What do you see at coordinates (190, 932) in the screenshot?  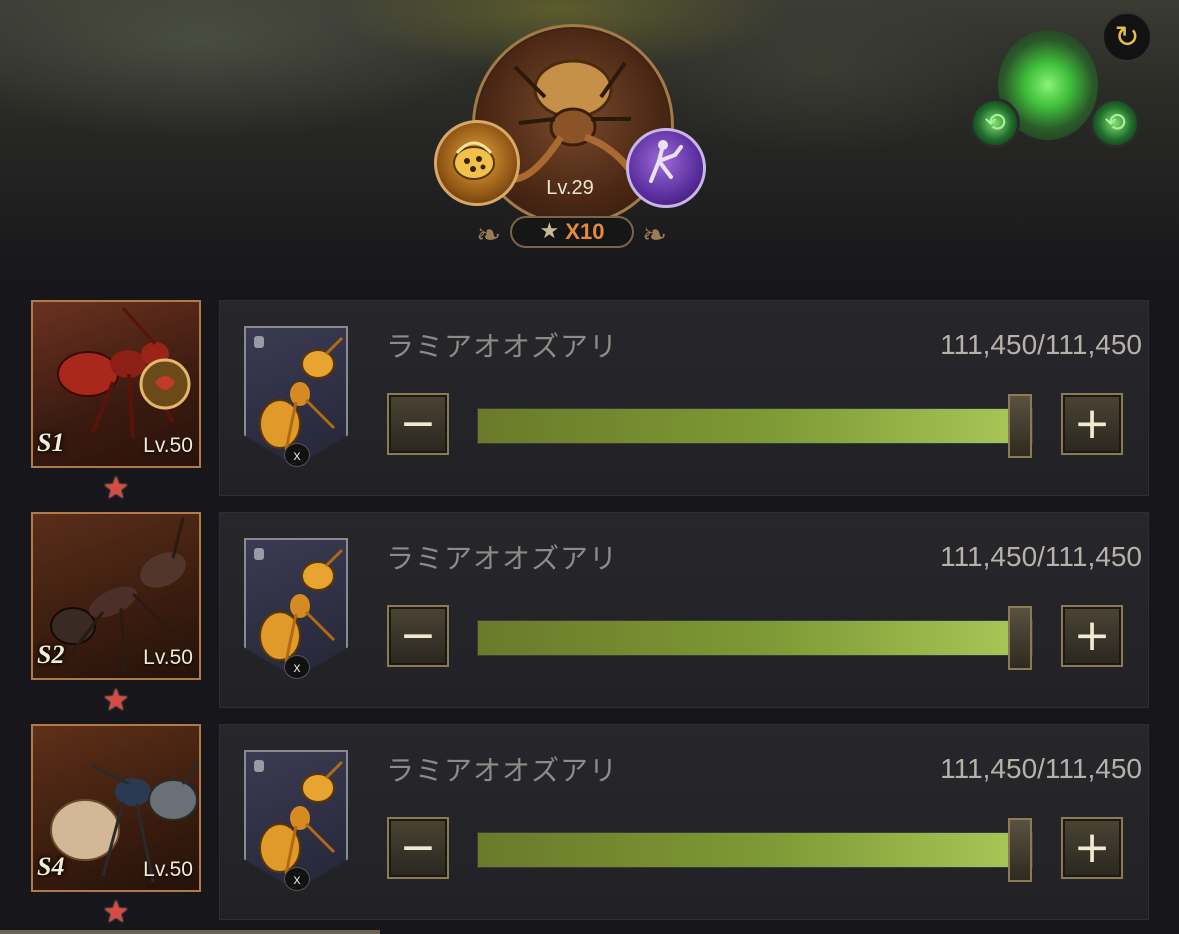 I see `bottom-divider` at bounding box center [190, 932].